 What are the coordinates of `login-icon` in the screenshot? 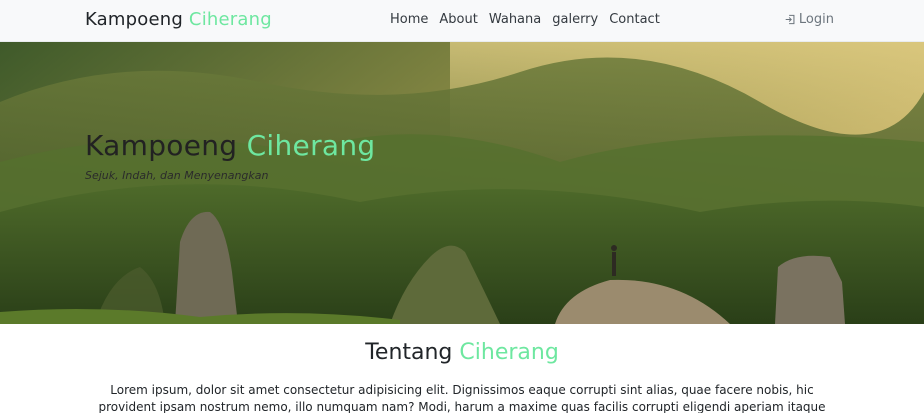 It's located at (790, 19).